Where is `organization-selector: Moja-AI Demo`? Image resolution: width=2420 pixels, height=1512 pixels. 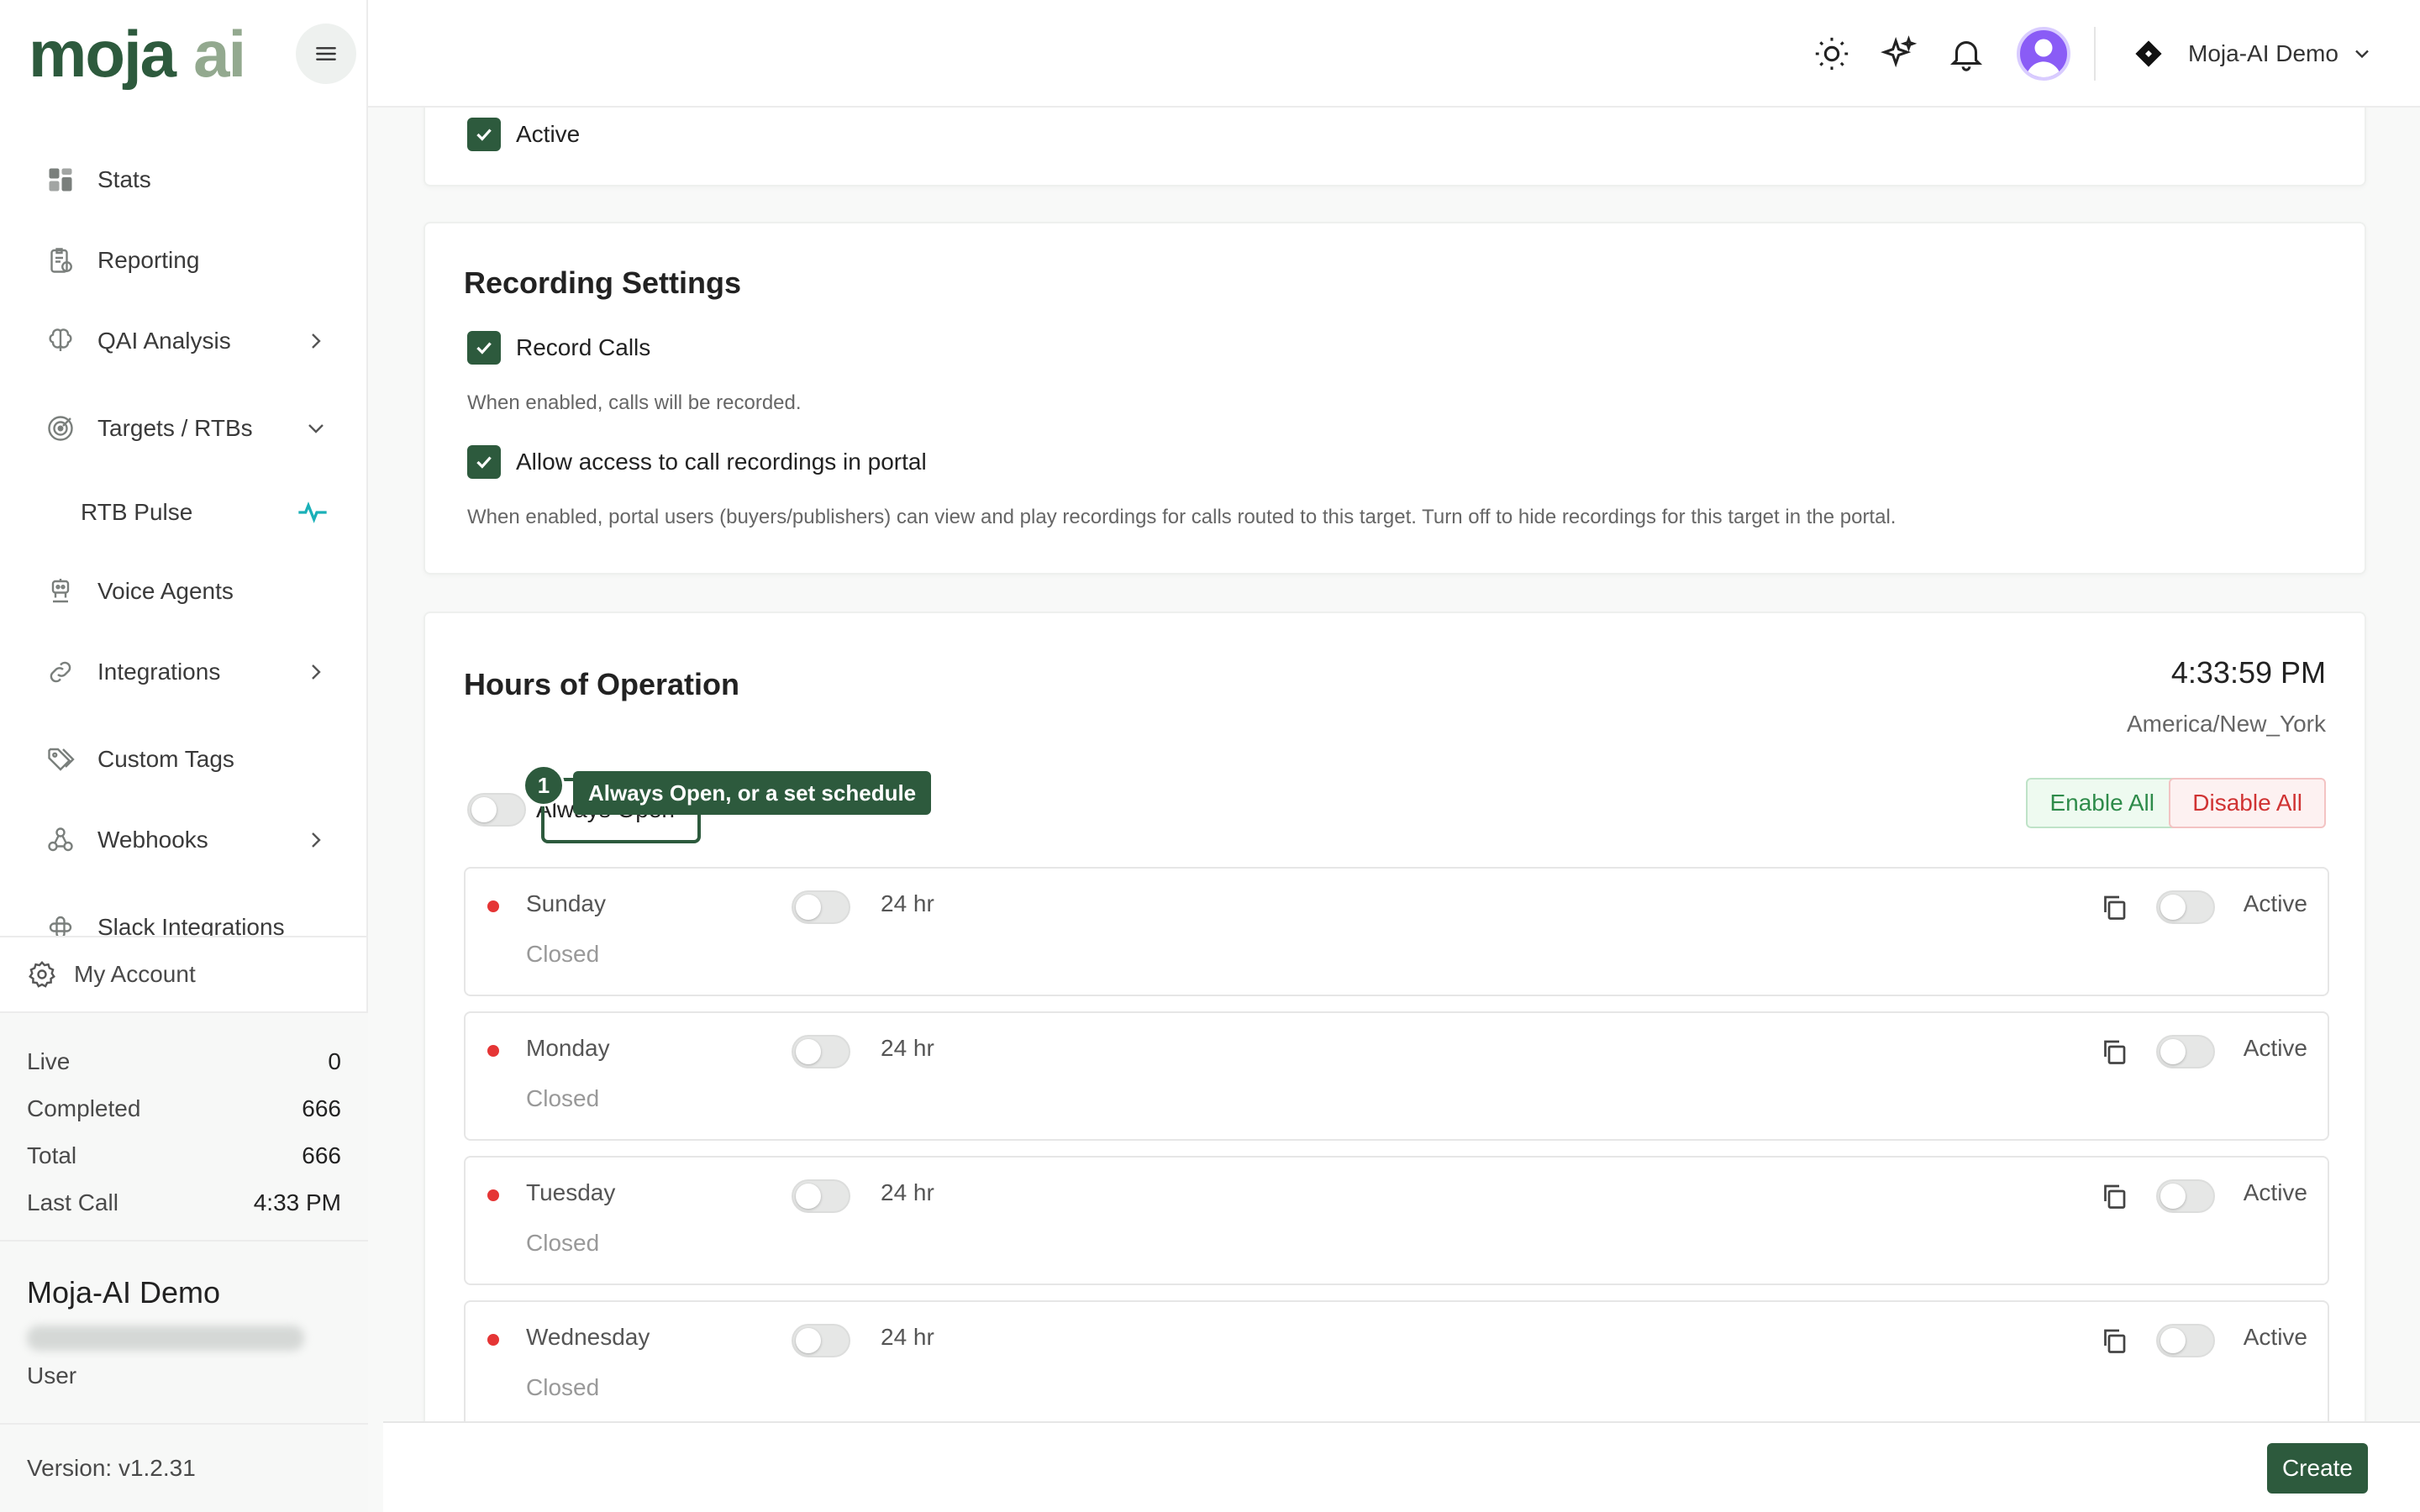 organization-selector: Moja-AI Demo is located at coordinates (2254, 53).